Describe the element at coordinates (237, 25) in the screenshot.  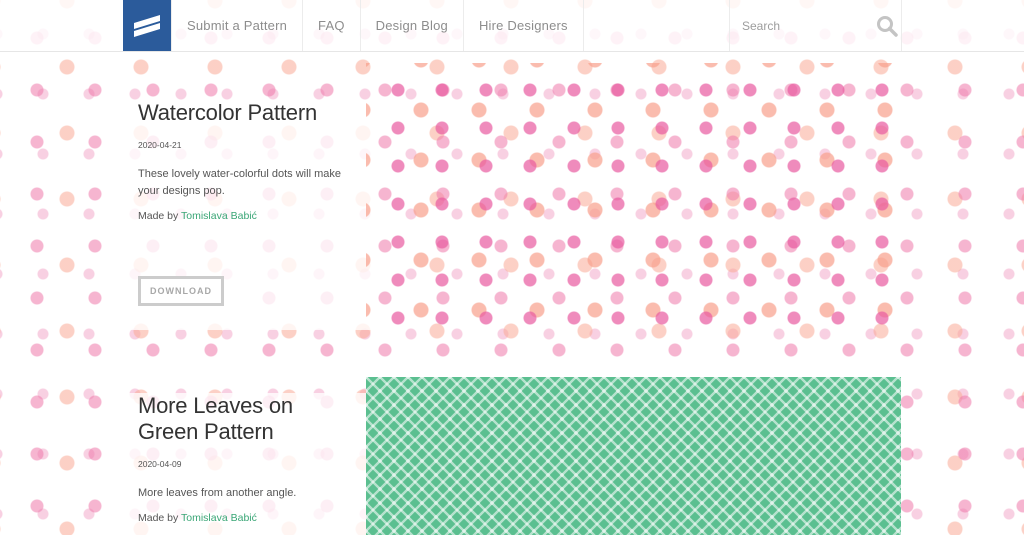
I see `nav-submit-pattern: Submit a Pattern` at that location.